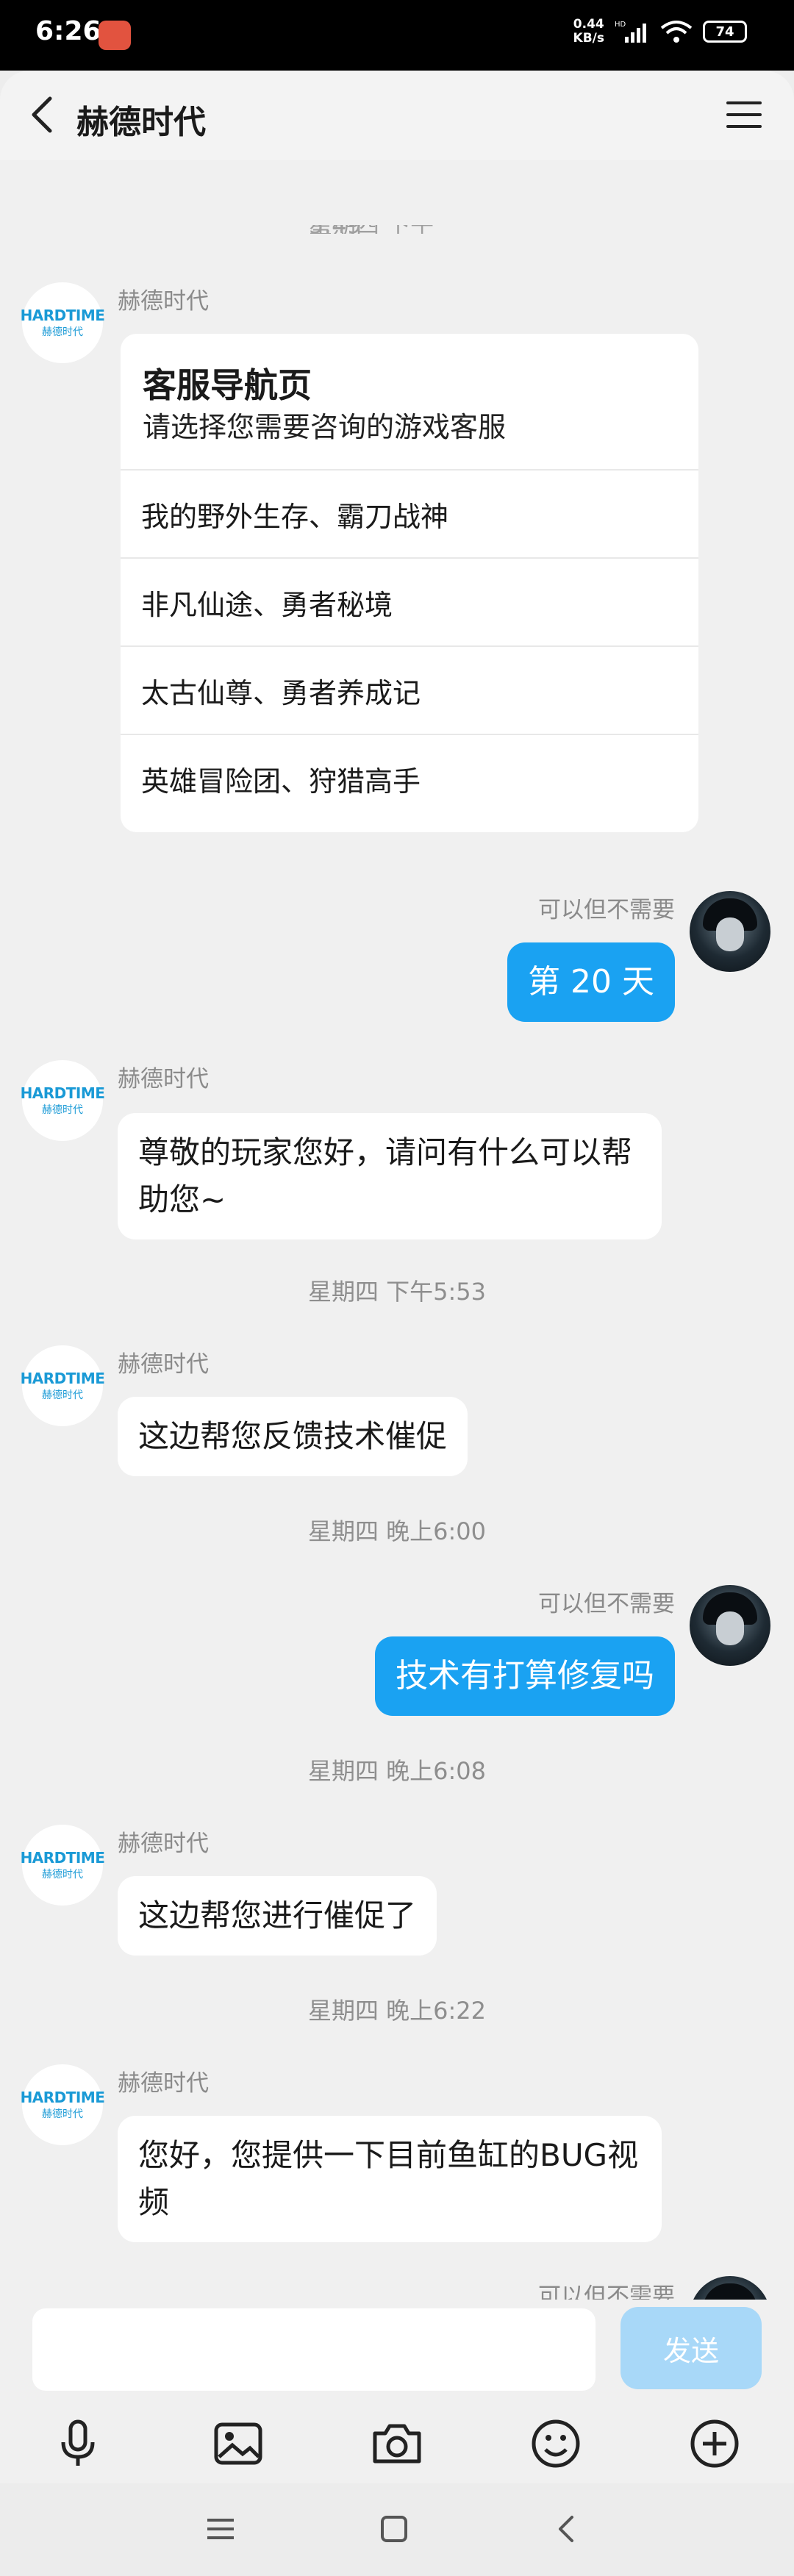  Describe the element at coordinates (141, 122) in the screenshot. I see `chat-title: 赫德时代` at that location.